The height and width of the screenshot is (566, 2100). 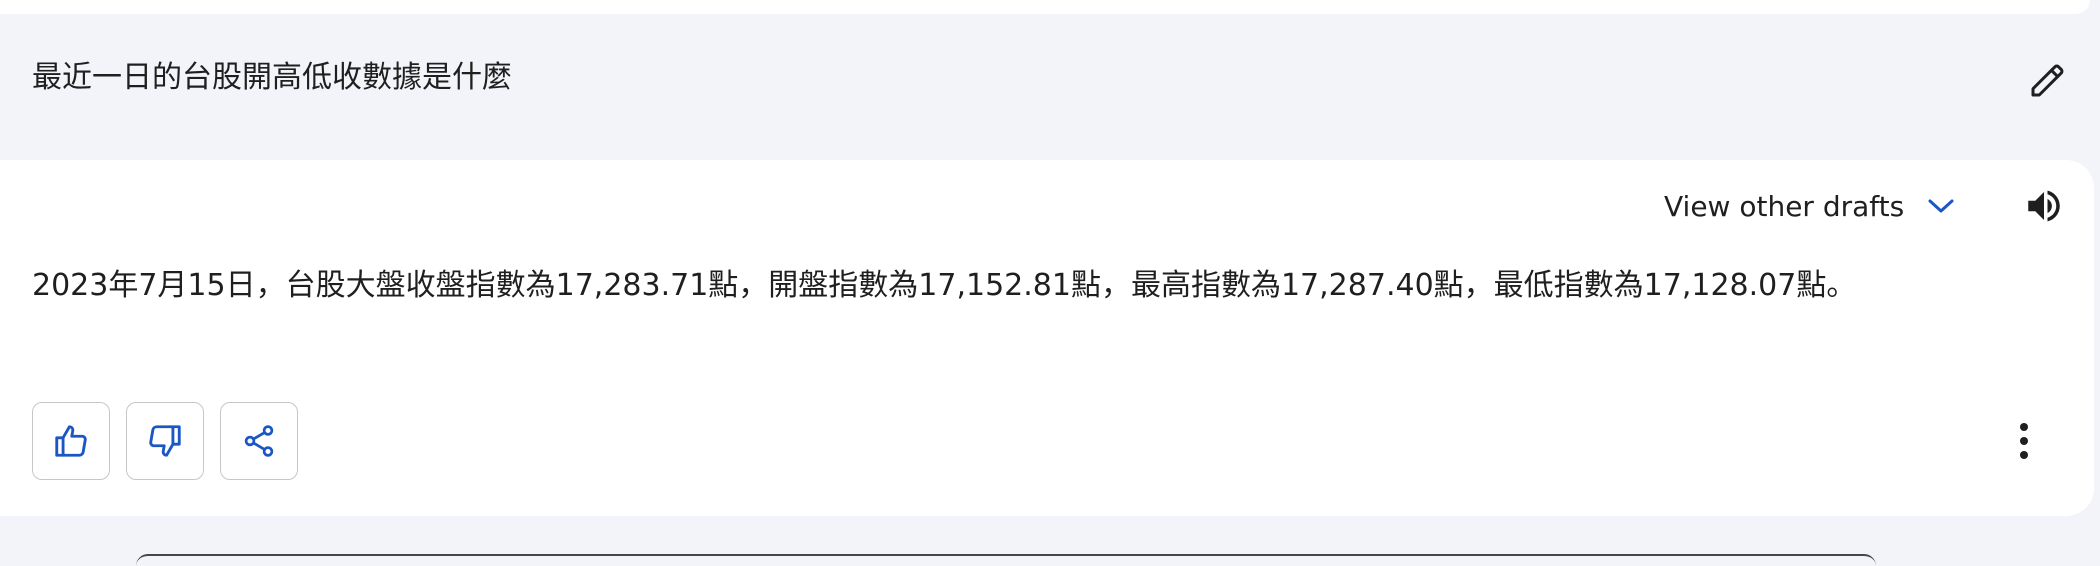 I want to click on thumbs-up-icon, so click(x=71, y=441).